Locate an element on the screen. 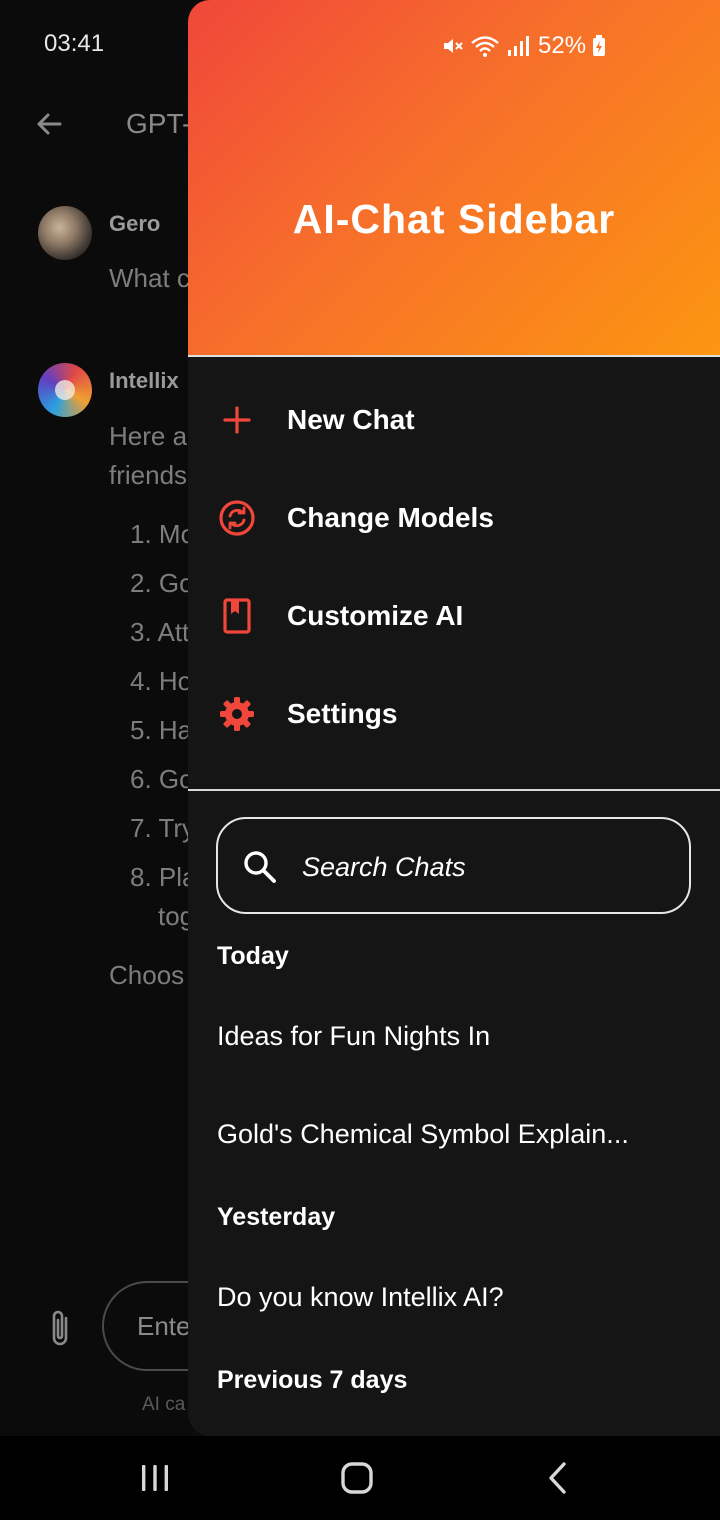 This screenshot has width=720, height=1520. wifi-icon is located at coordinates (485, 46).